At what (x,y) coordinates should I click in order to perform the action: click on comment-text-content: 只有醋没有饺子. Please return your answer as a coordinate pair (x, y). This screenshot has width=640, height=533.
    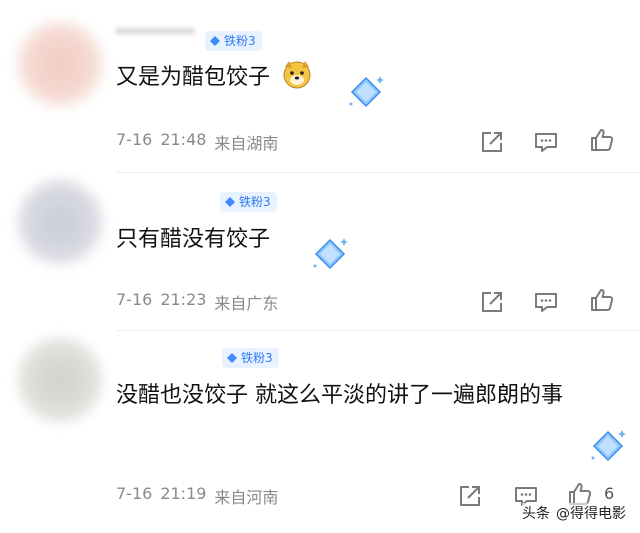
    Looking at the image, I should click on (193, 239).